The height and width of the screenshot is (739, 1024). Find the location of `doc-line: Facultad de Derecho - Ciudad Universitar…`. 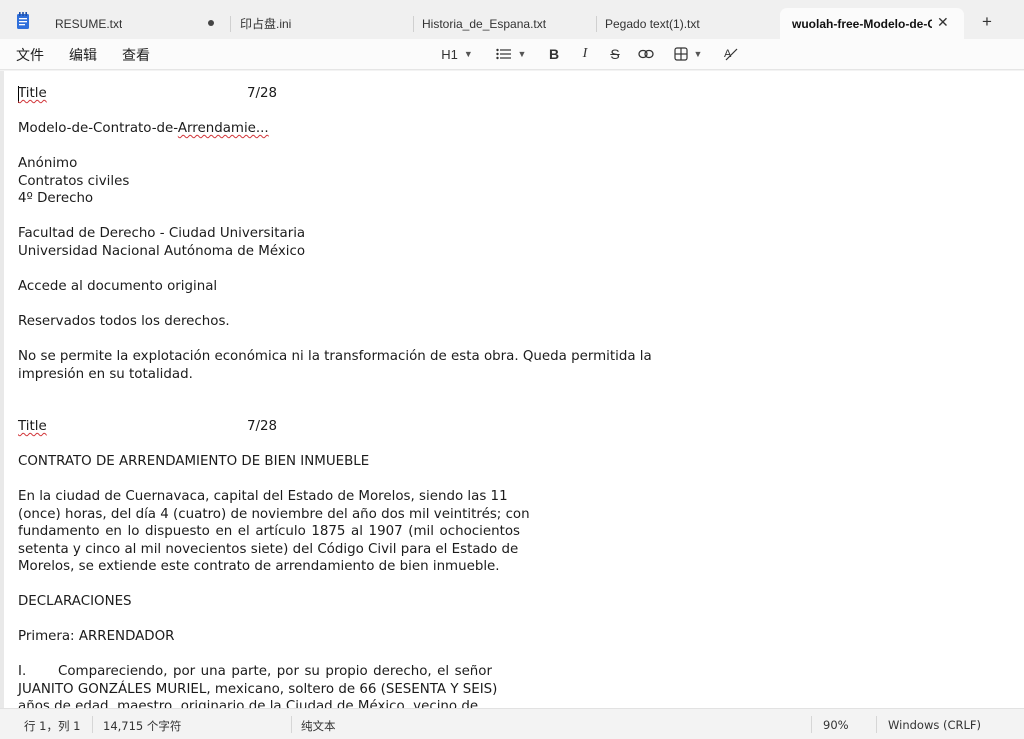

doc-line: Facultad de Derecho - Ciudad Universitar… is located at coordinates (162, 233).